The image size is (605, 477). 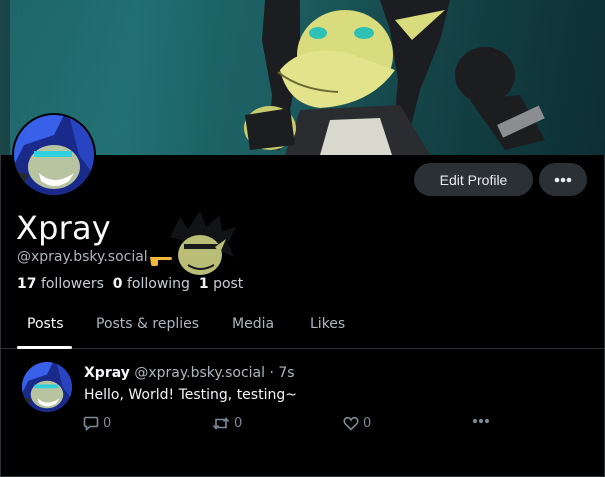 What do you see at coordinates (302, 327) in the screenshot?
I see `profile-tabs: Posts Posts & replies Media Likes` at bounding box center [302, 327].